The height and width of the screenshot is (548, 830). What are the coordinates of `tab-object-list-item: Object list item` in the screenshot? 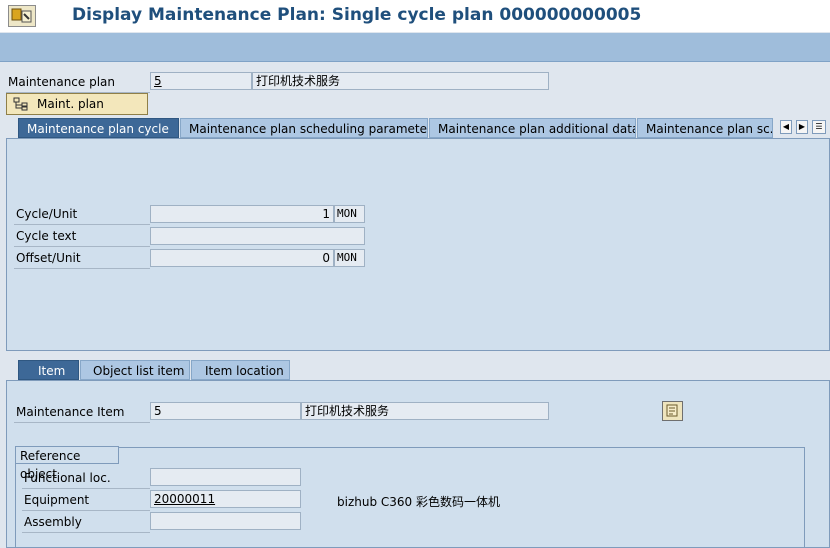 It's located at (135, 370).